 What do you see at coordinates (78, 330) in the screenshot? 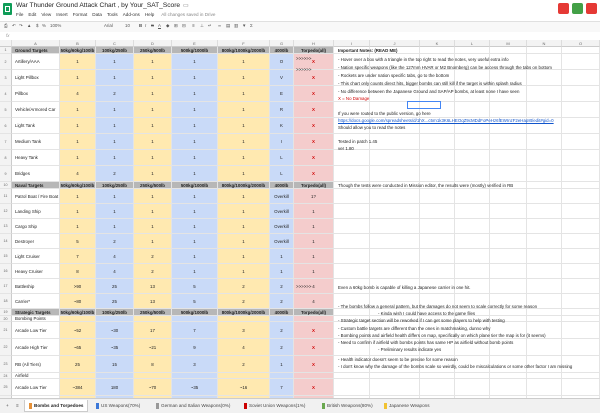
I see `value-cell: ~52` at bounding box center [78, 330].